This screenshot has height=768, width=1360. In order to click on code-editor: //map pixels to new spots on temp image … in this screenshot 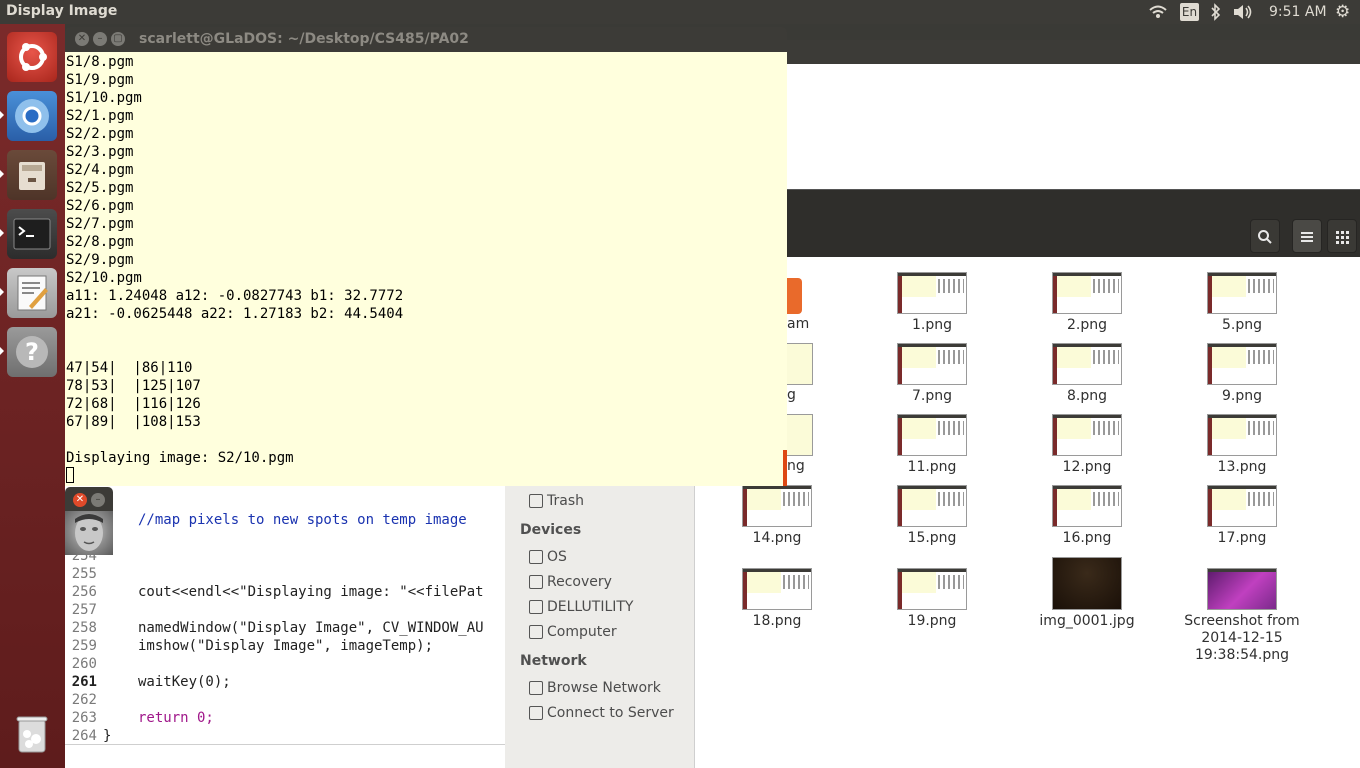, I will do `click(285, 626)`.